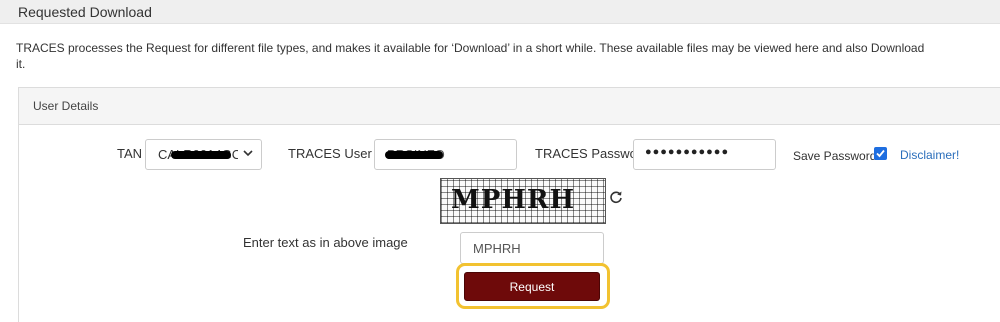  What do you see at coordinates (532, 286) in the screenshot?
I see `request-button: Request` at bounding box center [532, 286].